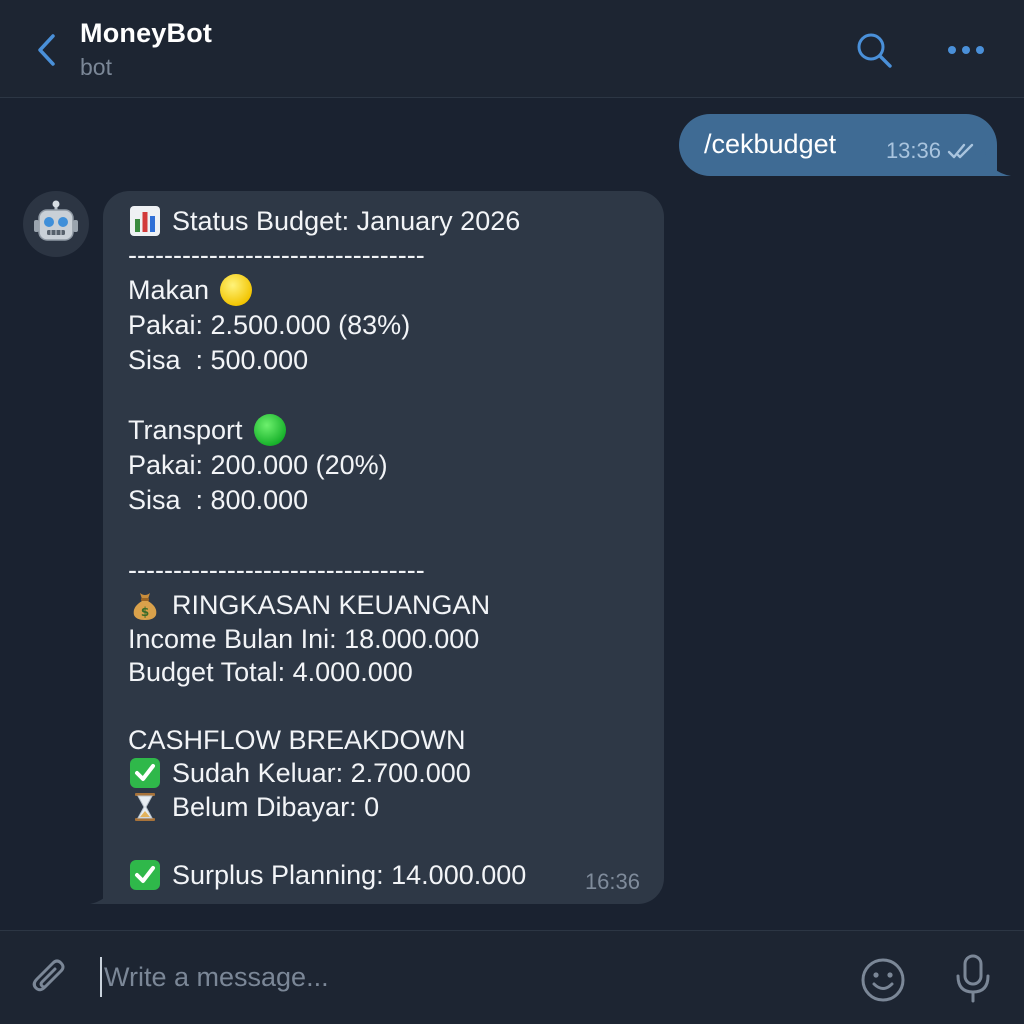 This screenshot has height=1024, width=1024. I want to click on outgoing-message: /cekbudget 13:36, so click(838, 145).